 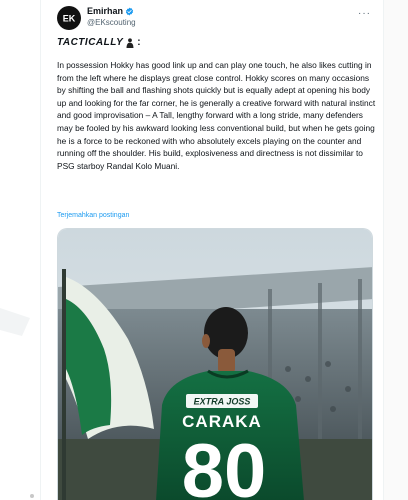 What do you see at coordinates (130, 42) in the screenshot?
I see `person-silhouette-icon` at bounding box center [130, 42].